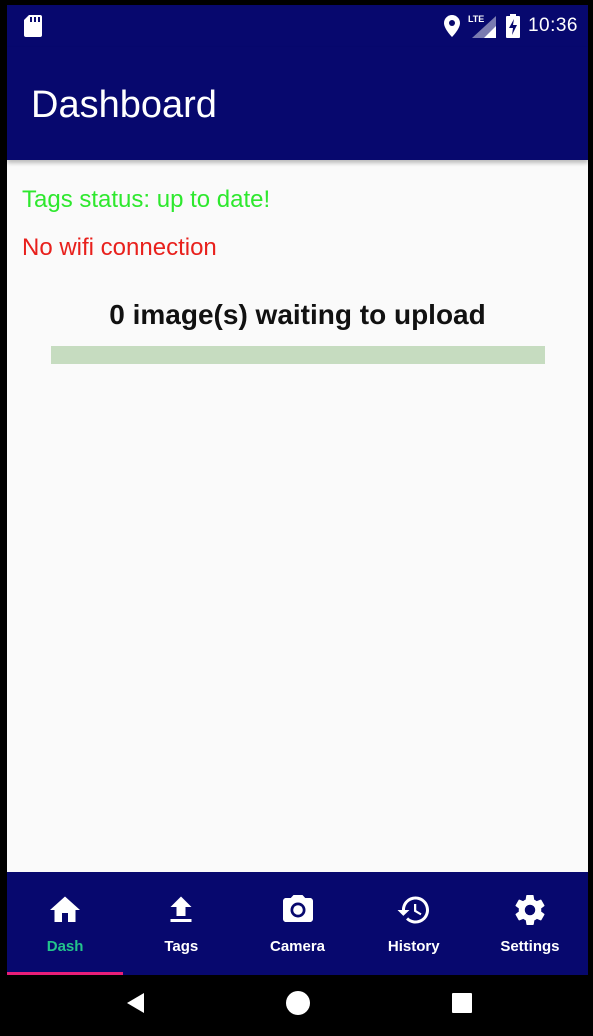 Image resolution: width=593 pixels, height=1036 pixels. I want to click on bottom-navigation: Dash Tags Camera History Settings, so click(297, 923).